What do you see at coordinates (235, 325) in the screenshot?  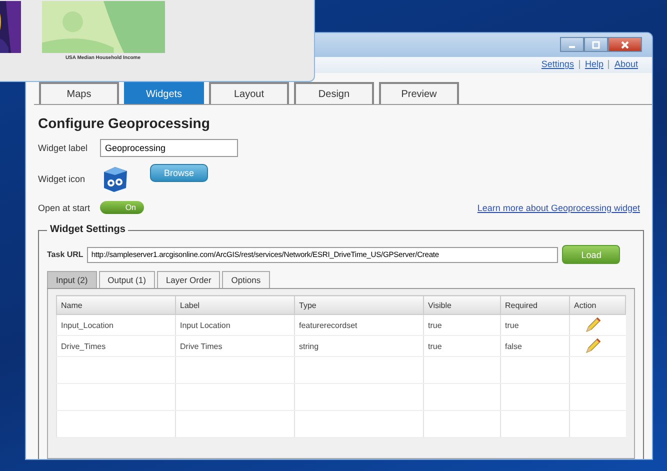 I see `table-cell: Input Location` at bounding box center [235, 325].